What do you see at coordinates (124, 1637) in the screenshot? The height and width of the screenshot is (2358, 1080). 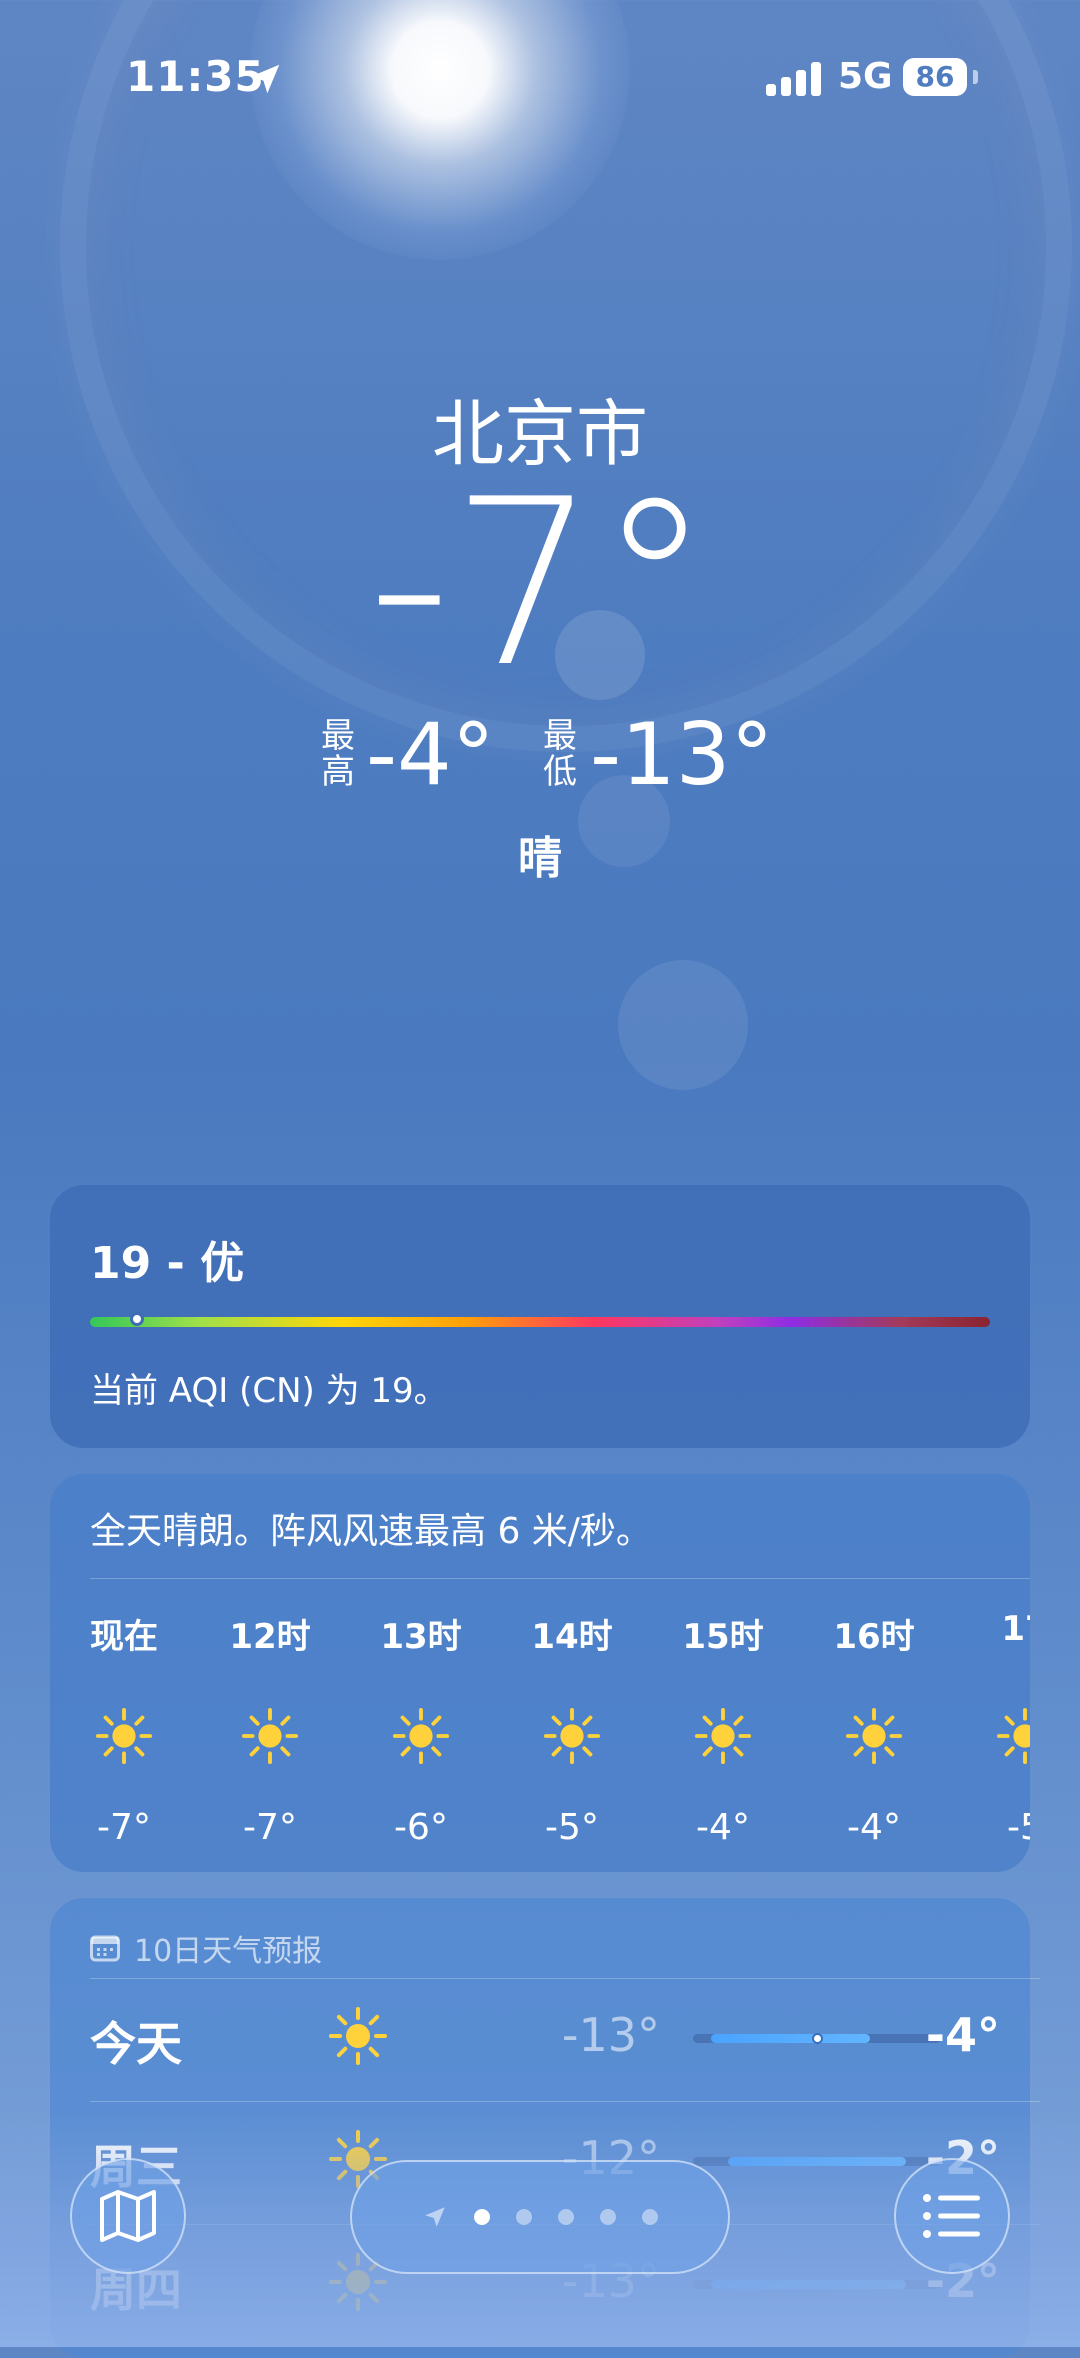 I see `hour-label: 现在` at bounding box center [124, 1637].